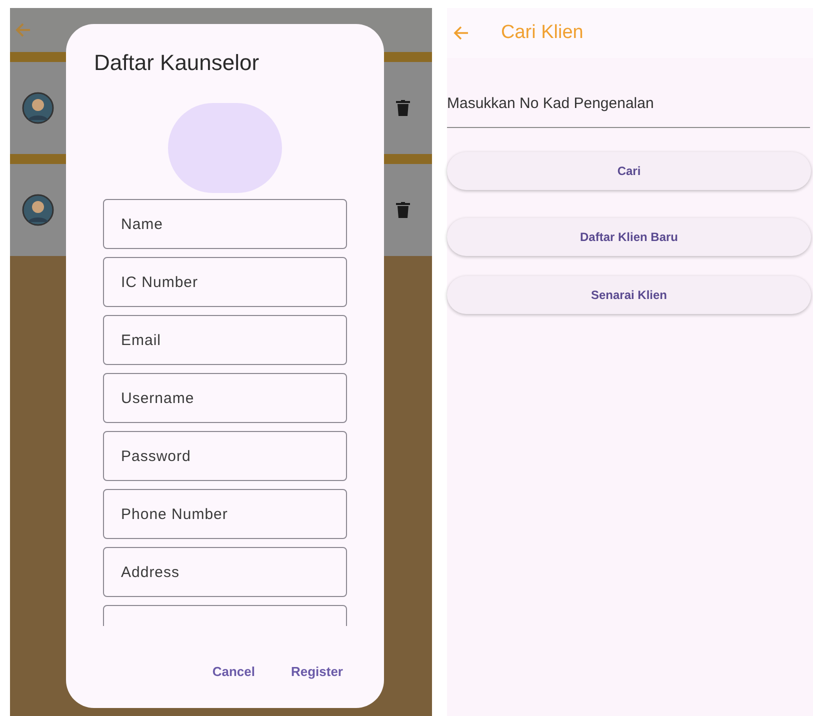  I want to click on dialog-button: Cancel, so click(233, 672).